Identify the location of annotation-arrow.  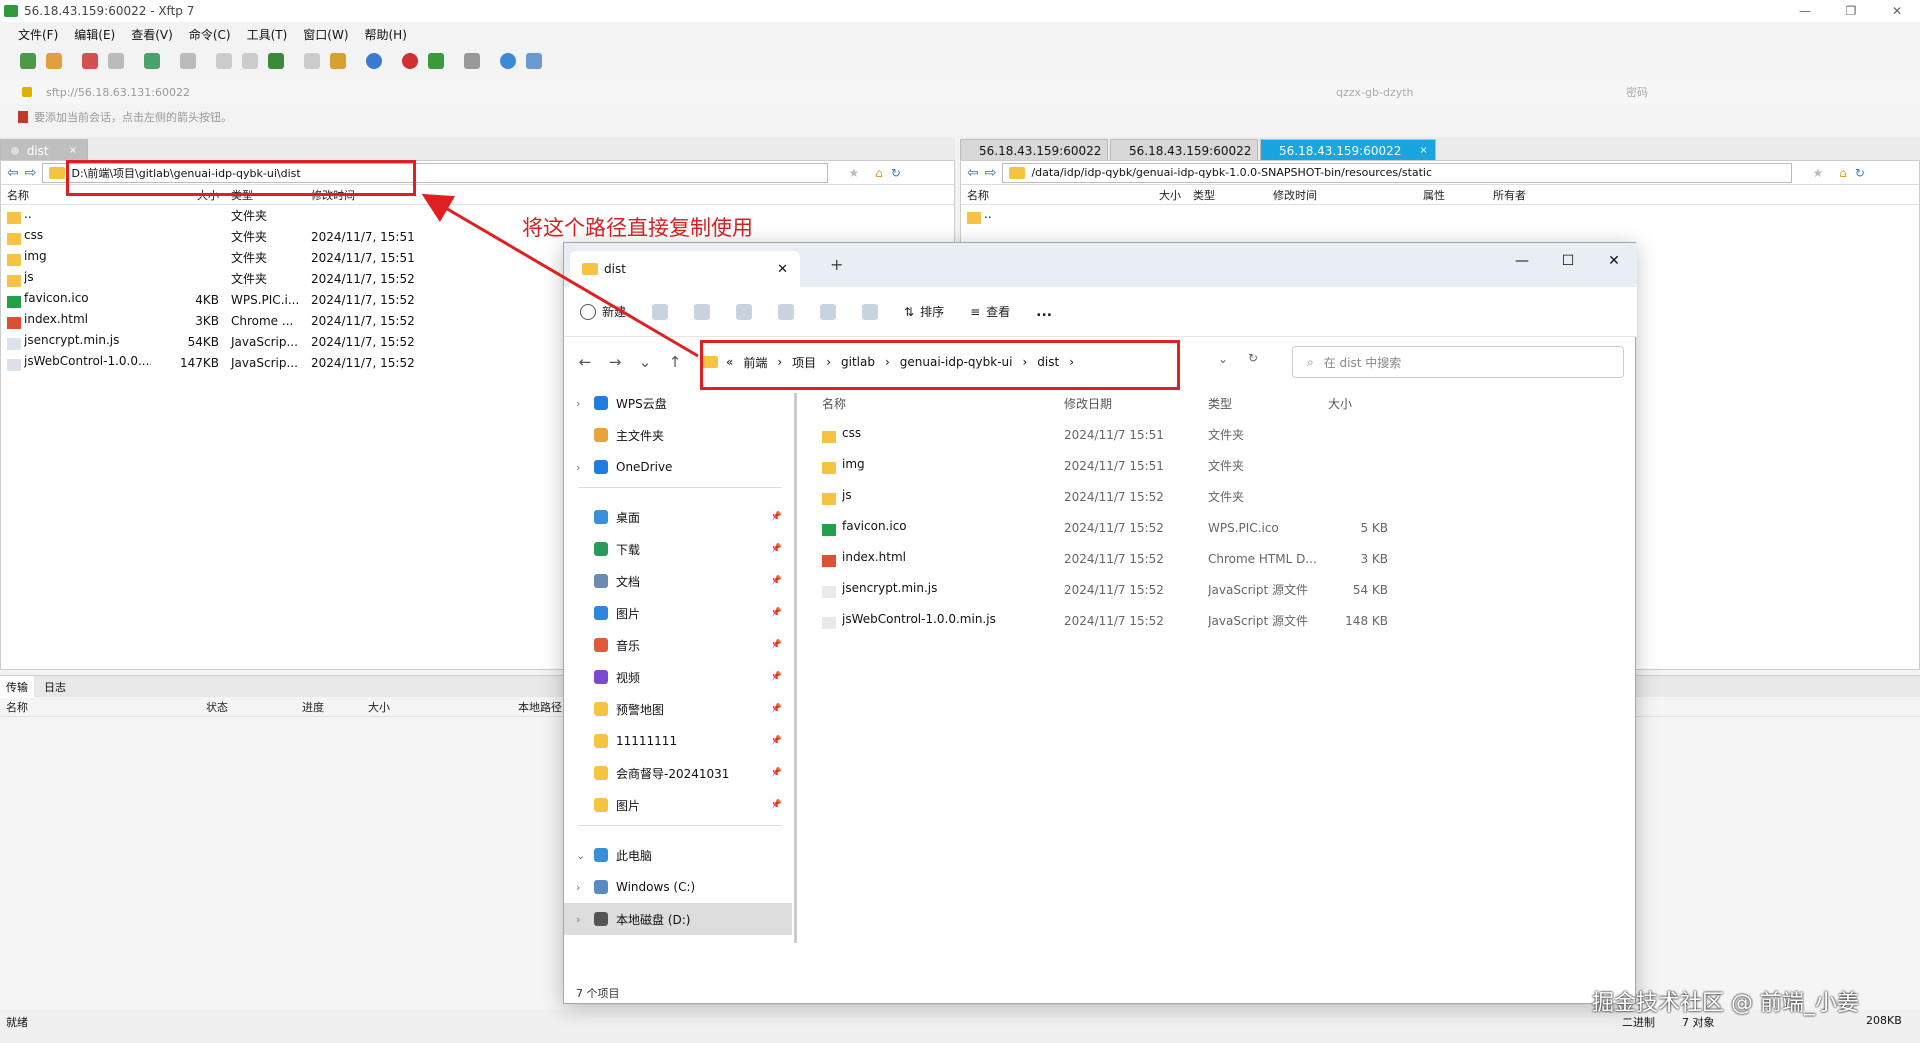
(560, 275).